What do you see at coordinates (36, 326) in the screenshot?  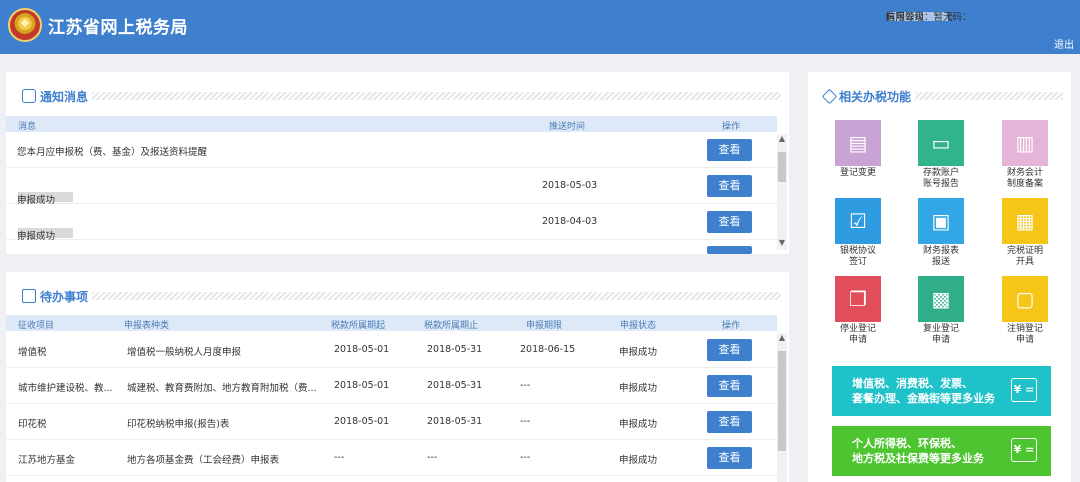 I see `col-collection-item: 征收项目` at bounding box center [36, 326].